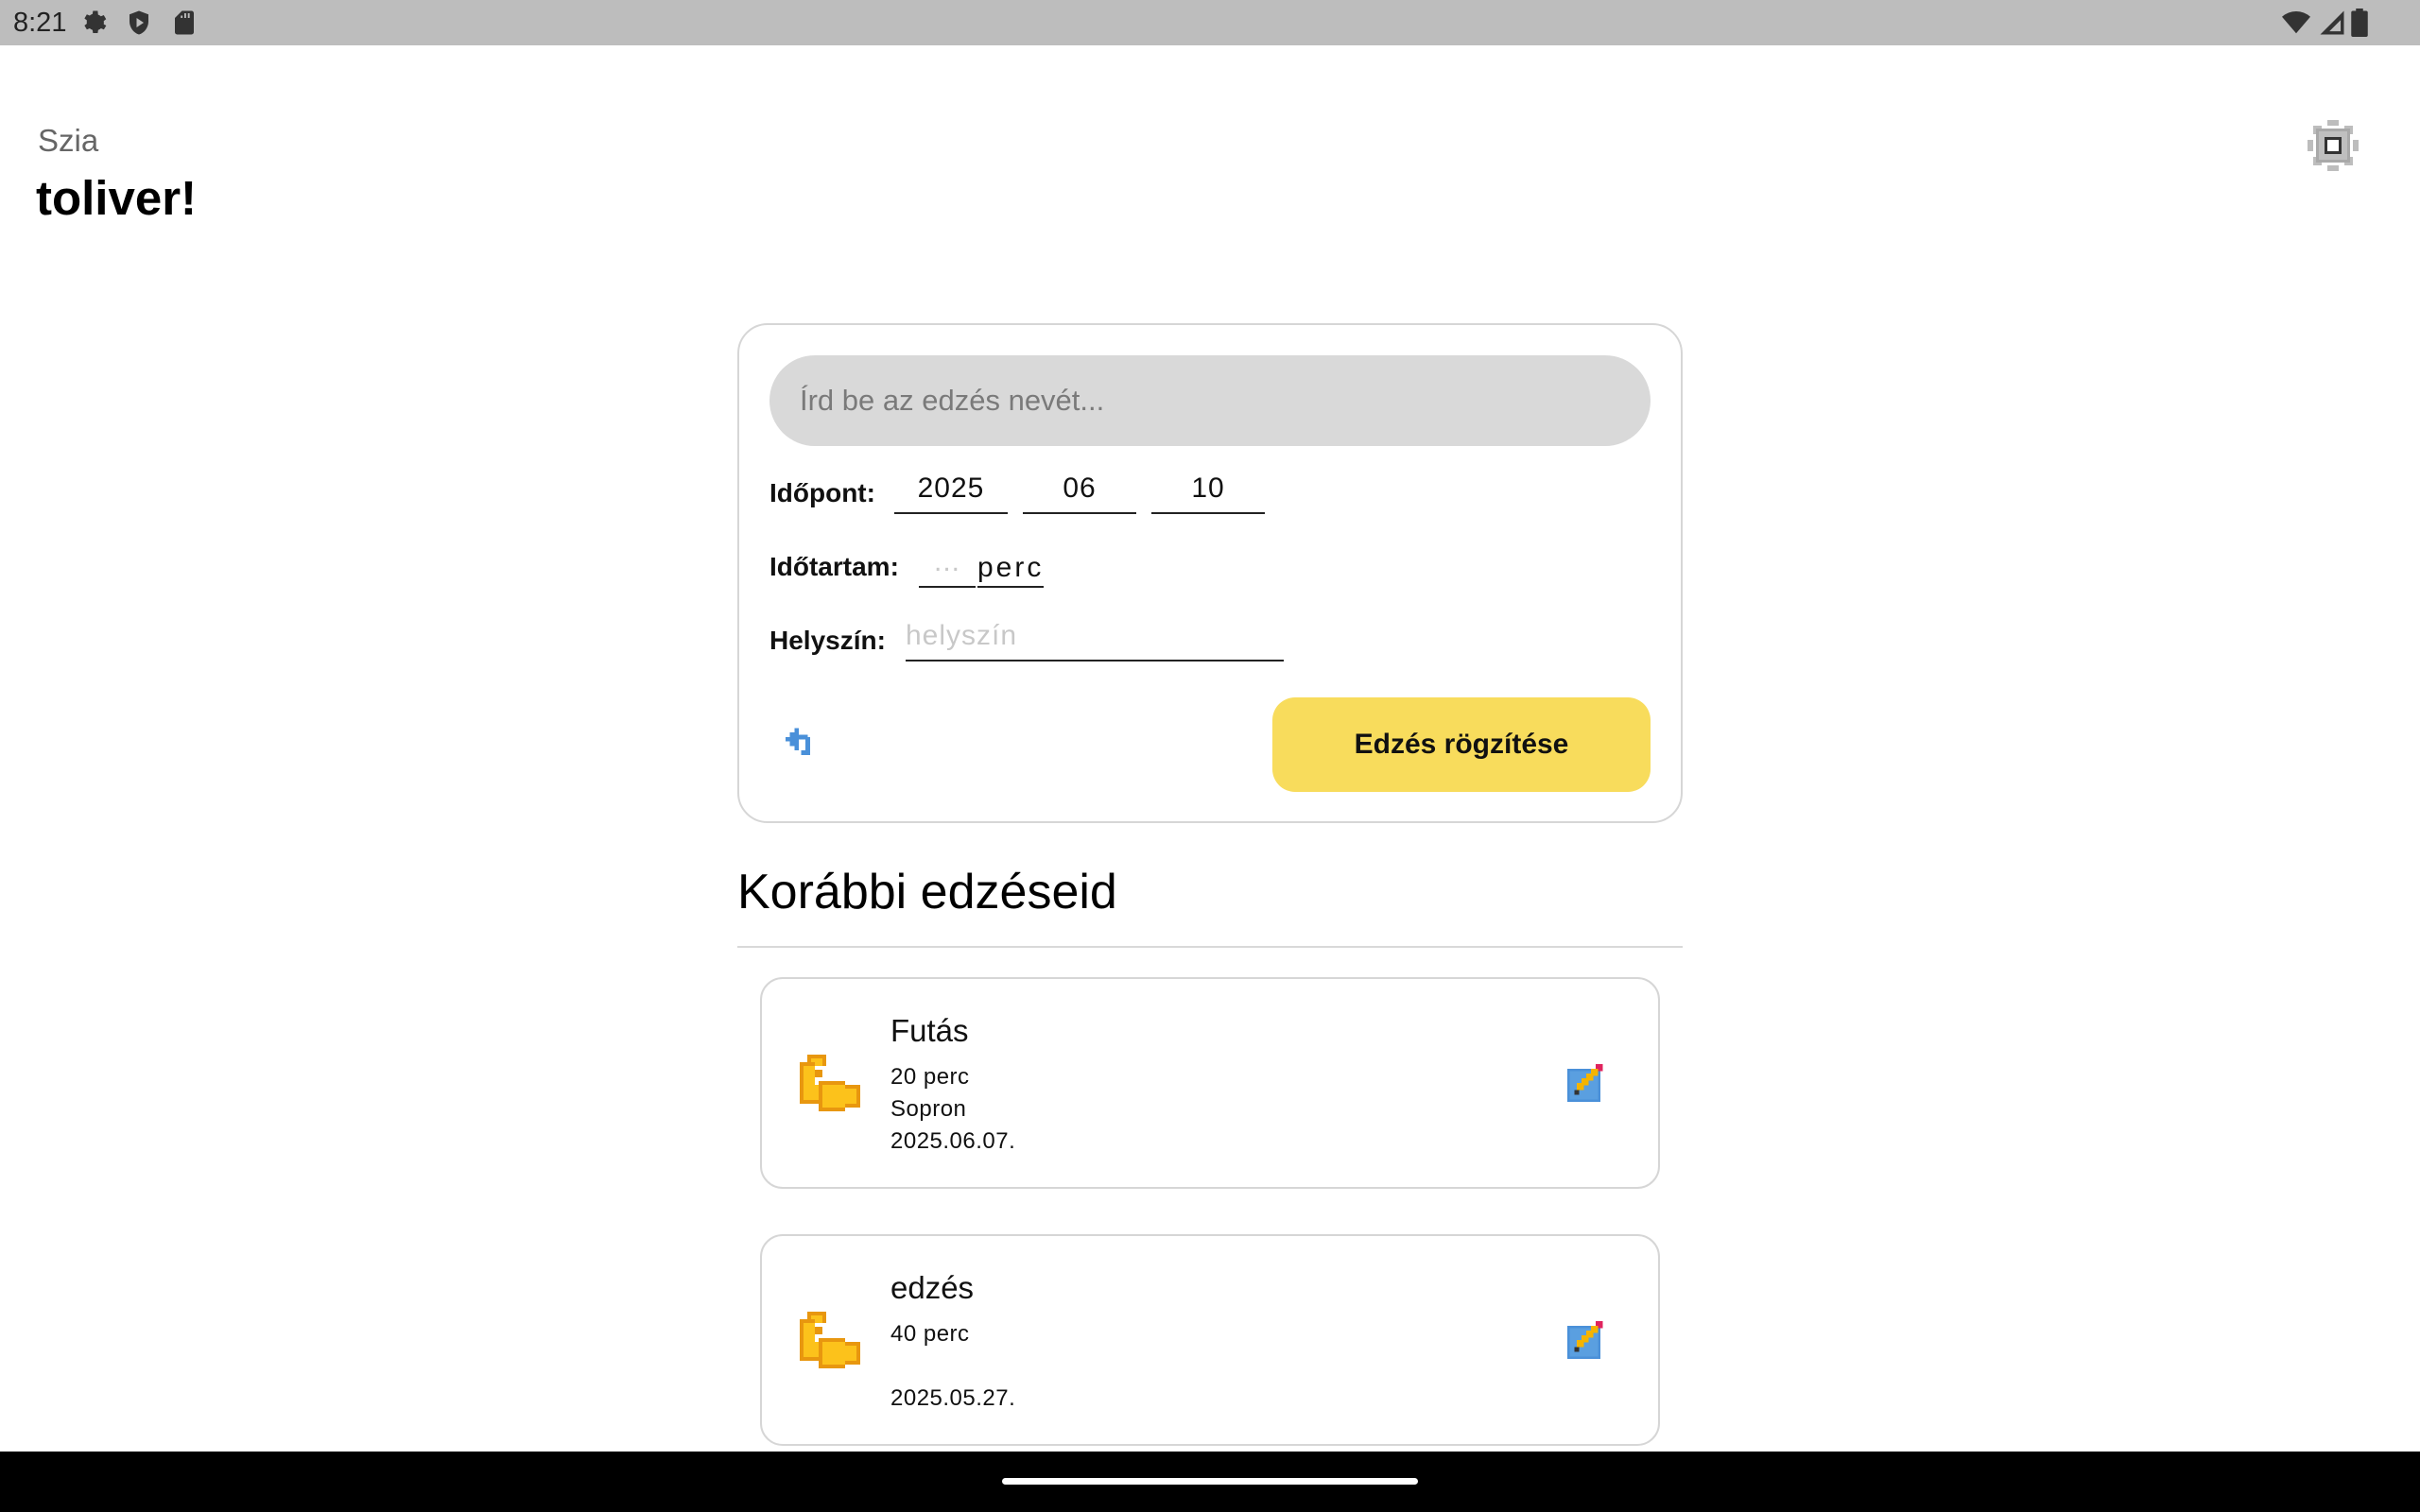  Describe the element at coordinates (929, 1030) in the screenshot. I see `workout-title: Futás` at that location.